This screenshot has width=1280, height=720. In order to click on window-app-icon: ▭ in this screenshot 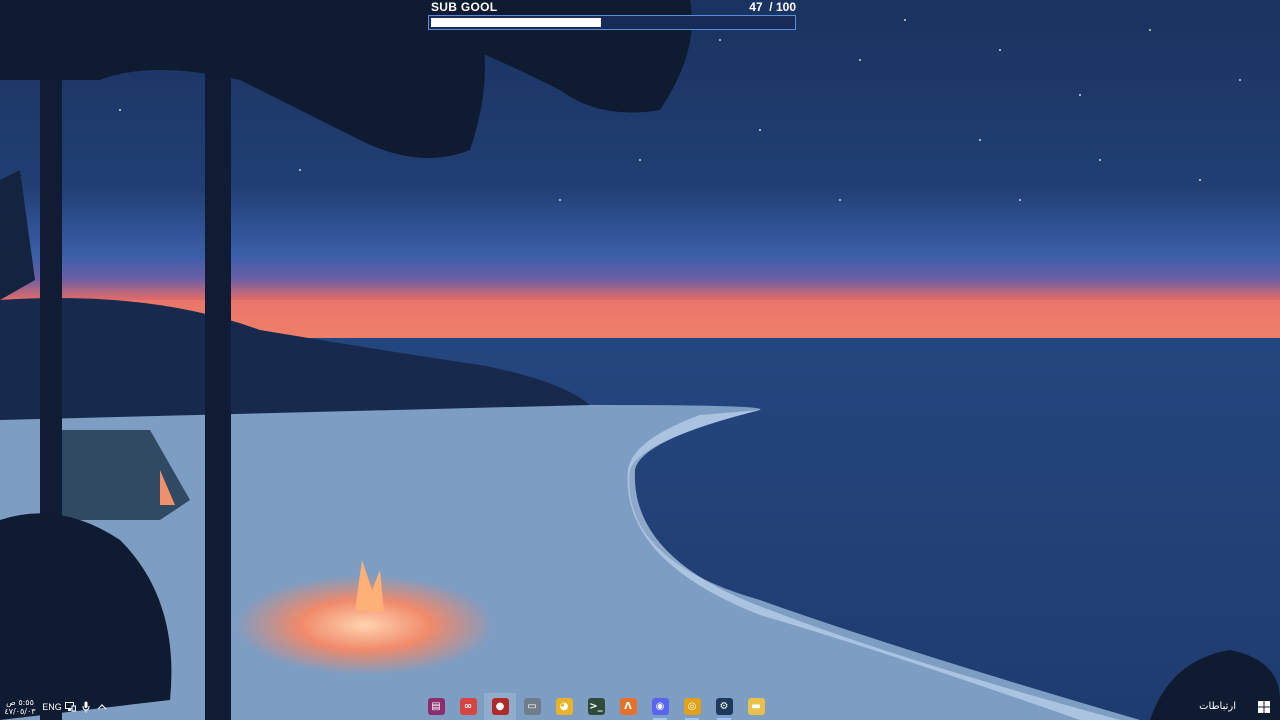, I will do `click(532, 706)`.